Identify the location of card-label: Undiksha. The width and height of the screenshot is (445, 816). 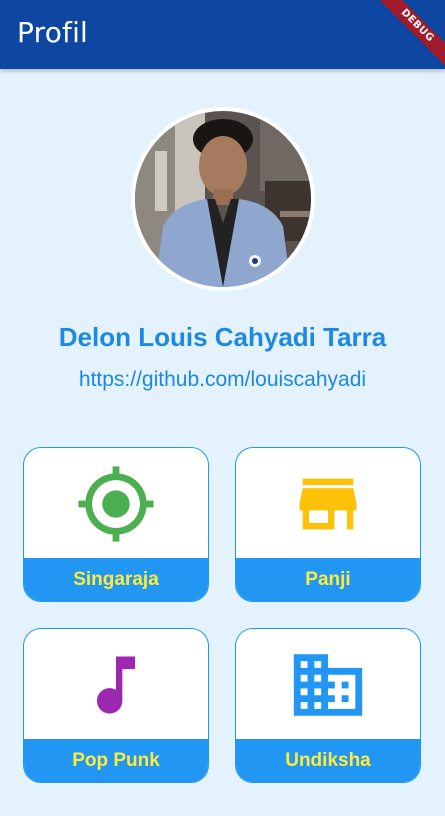
(328, 760).